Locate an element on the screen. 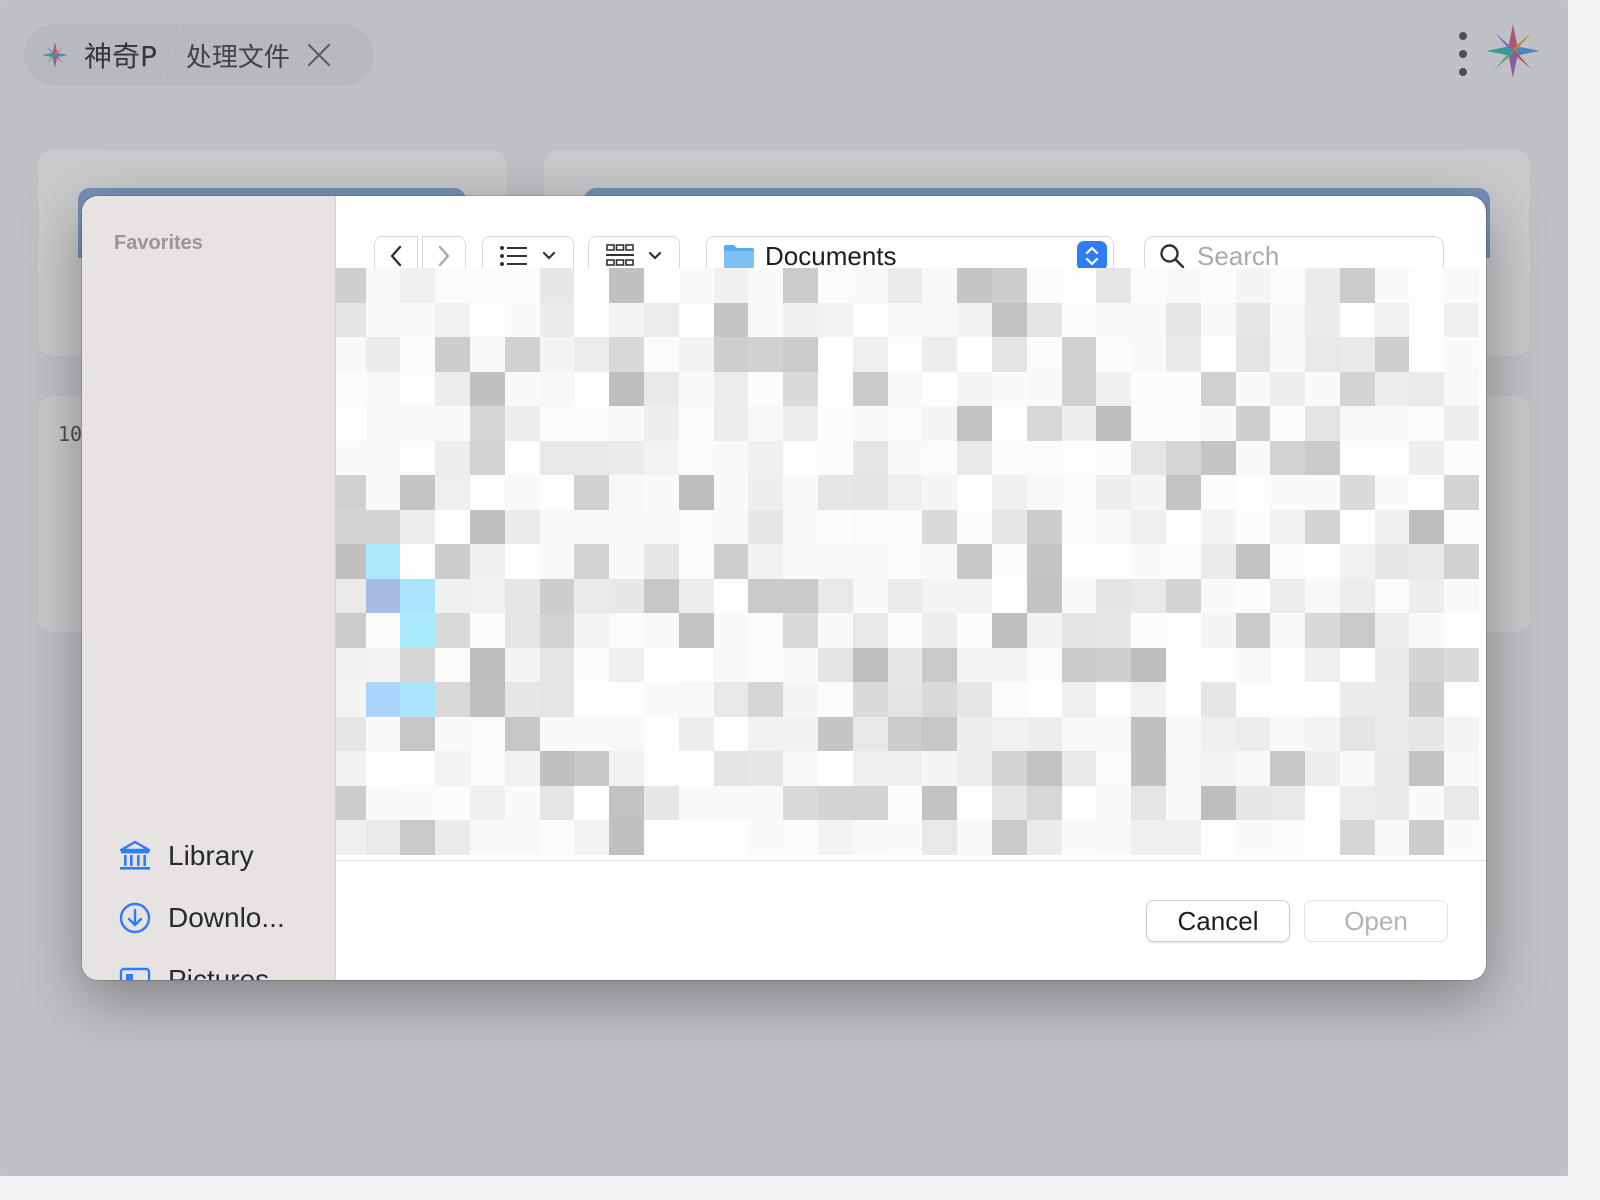 Image resolution: width=1600 pixels, height=1200 pixels. chevron-down-icon is located at coordinates (655, 255).